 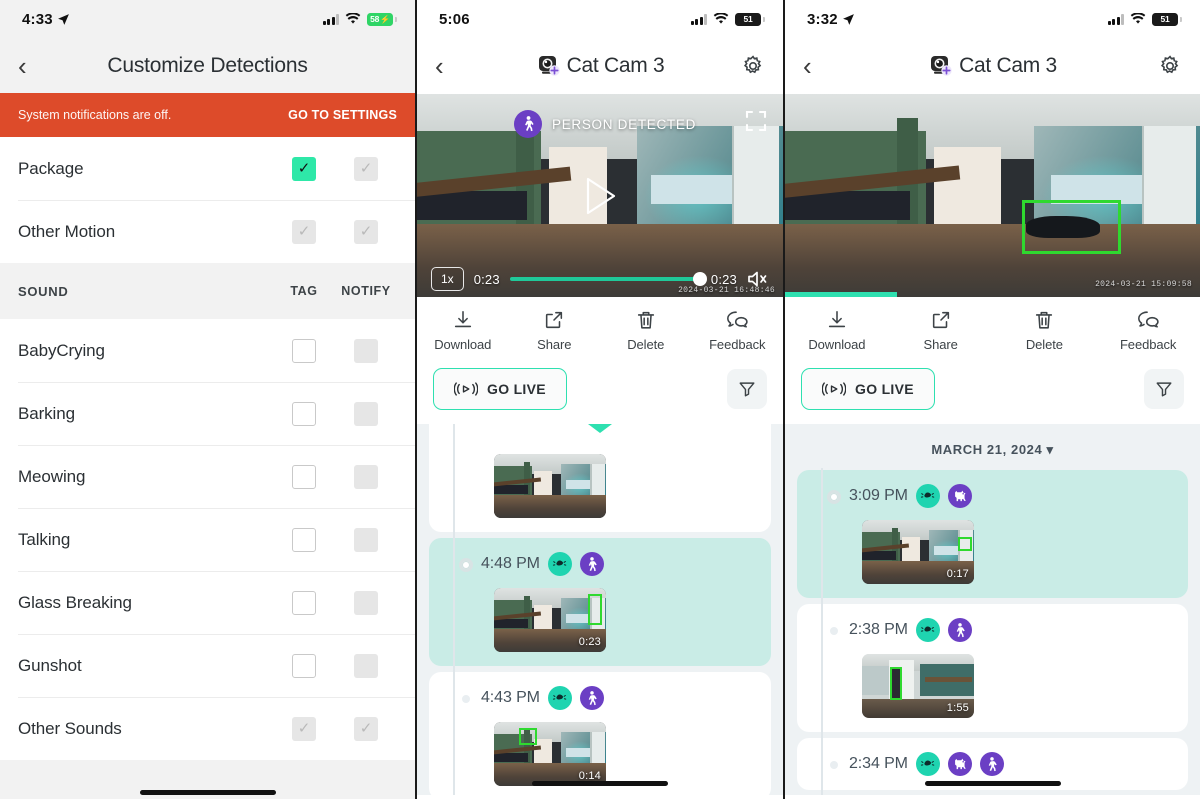 I want to click on date-header: MARCH 21, 2024 ▾, so click(x=992, y=447).